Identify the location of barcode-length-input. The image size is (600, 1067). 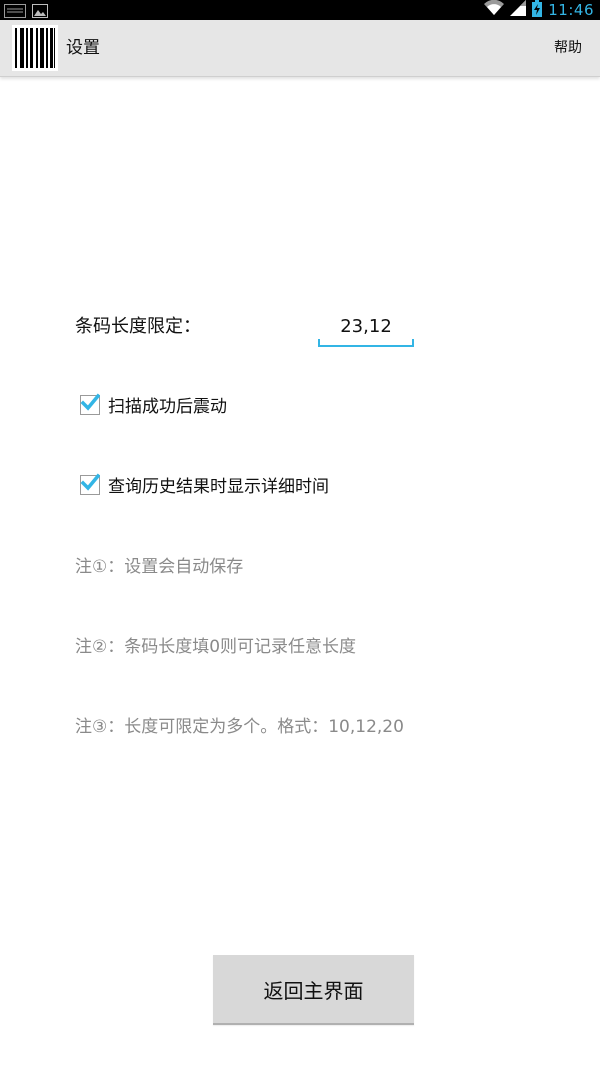
(366, 327).